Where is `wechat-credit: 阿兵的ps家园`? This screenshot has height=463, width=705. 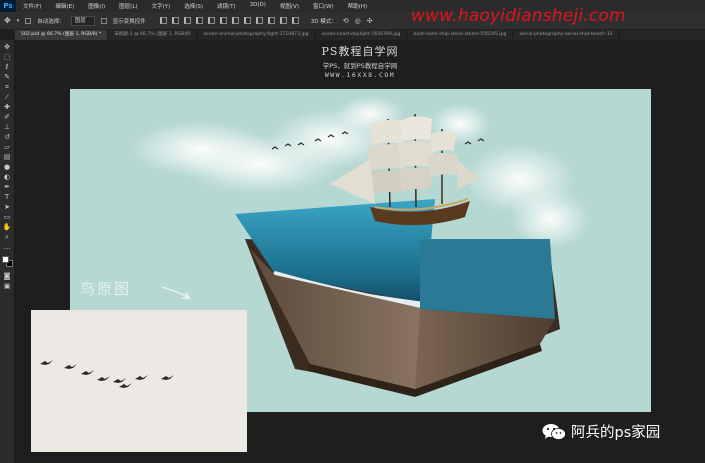
wechat-credit: 阿兵的ps家园 is located at coordinates (601, 431).